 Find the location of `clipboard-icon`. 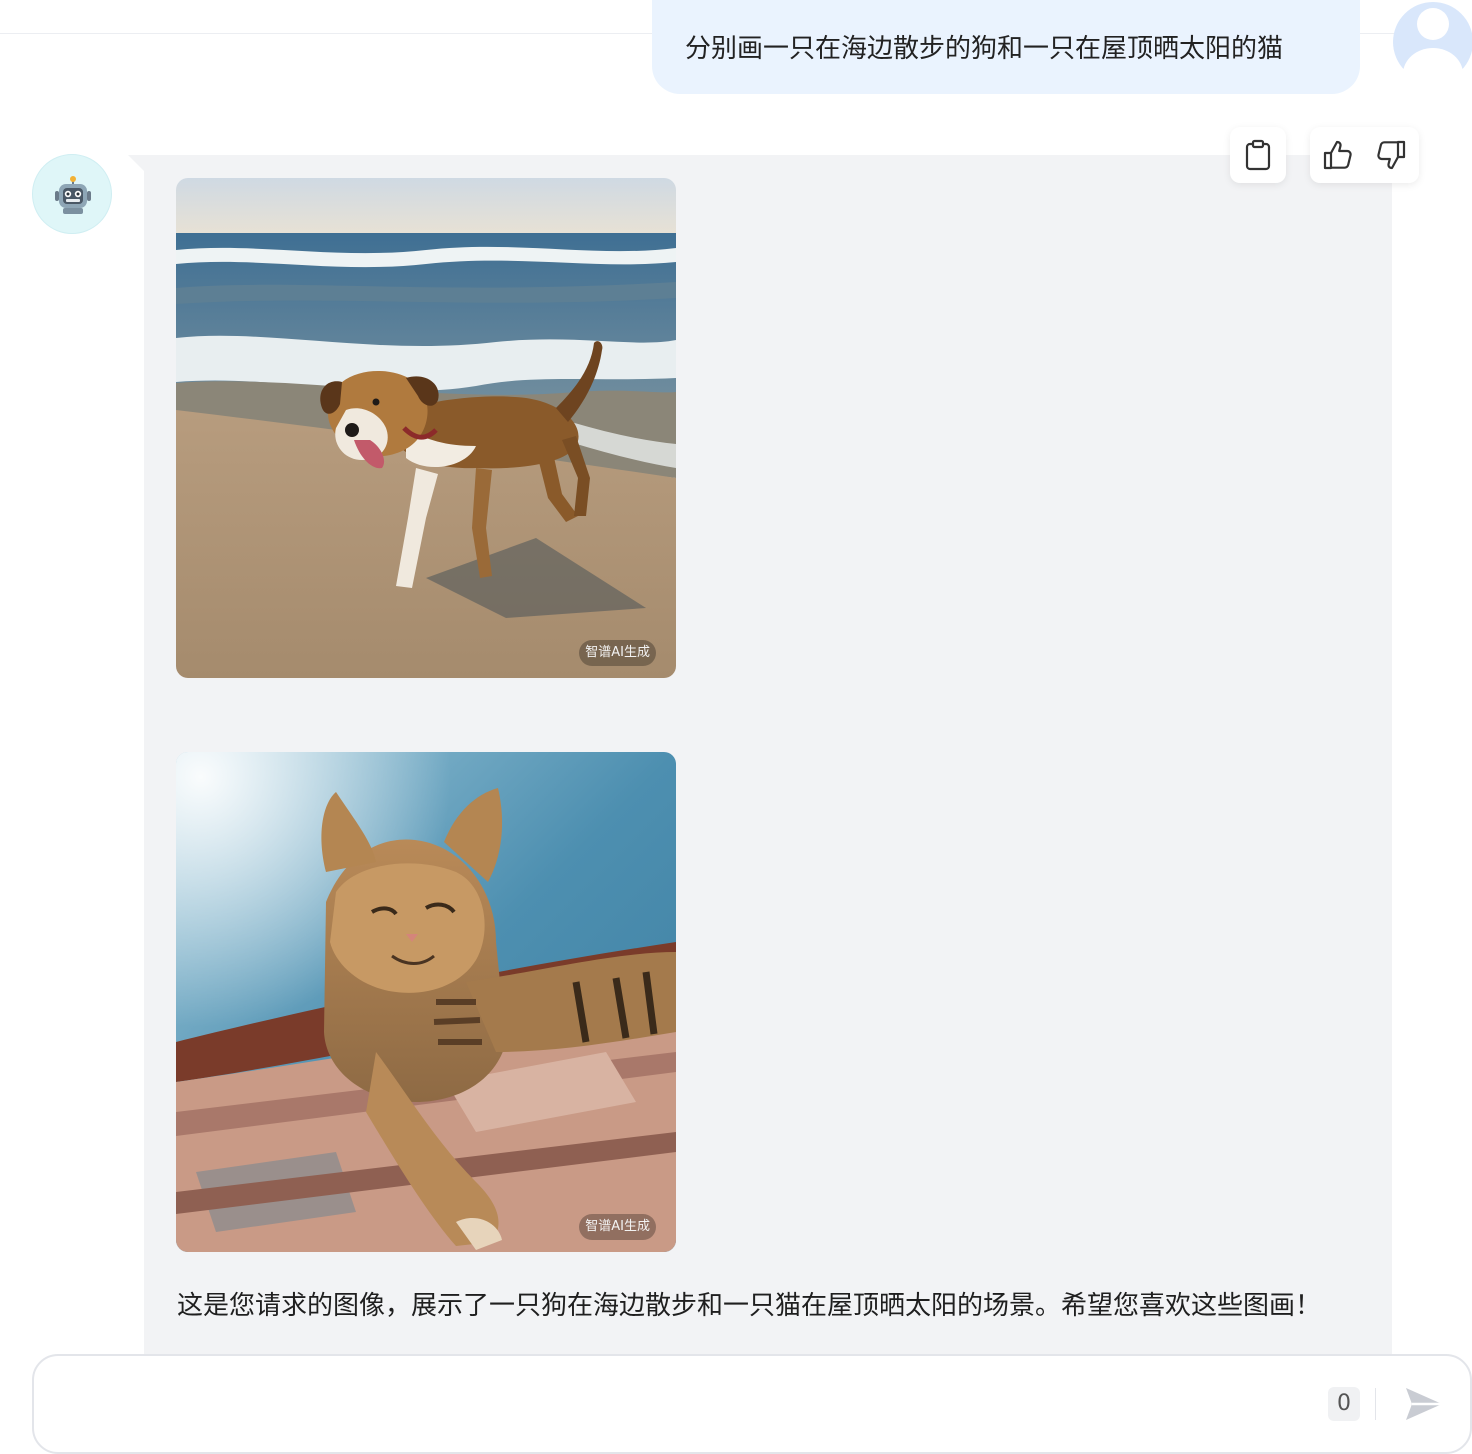

clipboard-icon is located at coordinates (1258, 155).